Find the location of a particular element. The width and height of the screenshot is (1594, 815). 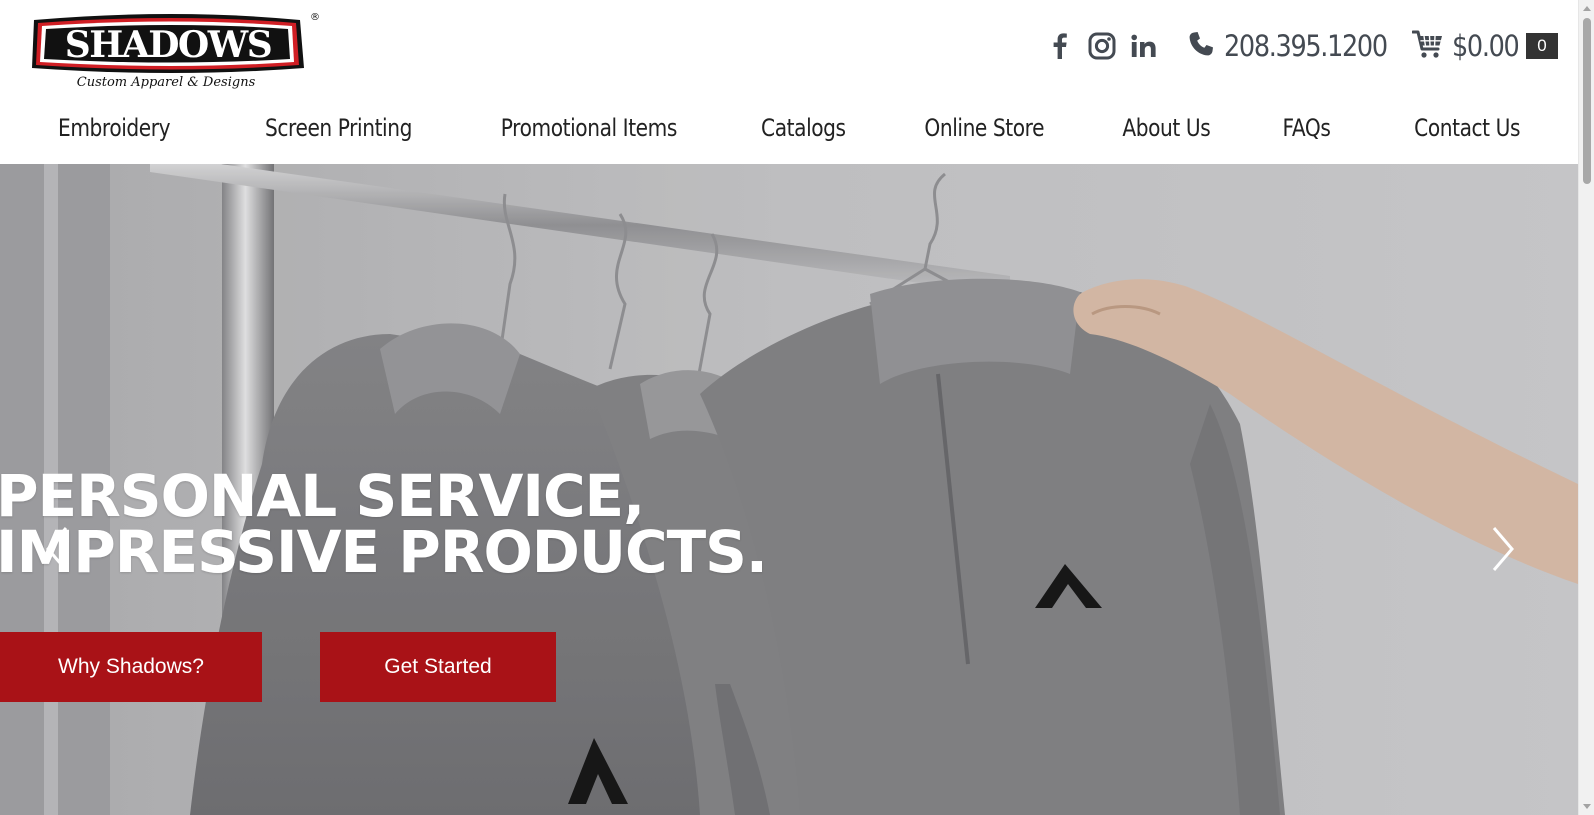

chevron-left-icon is located at coordinates (57, 549).